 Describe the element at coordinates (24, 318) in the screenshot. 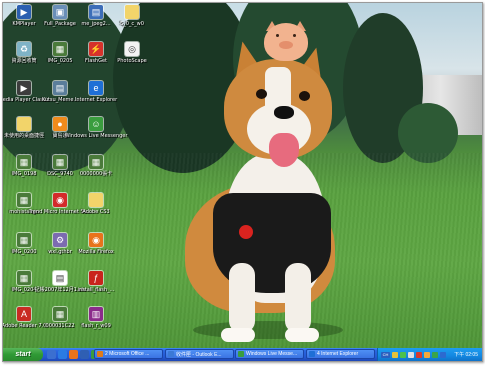

I see `desktop-icon: A Adobe Reader 7.0` at that location.